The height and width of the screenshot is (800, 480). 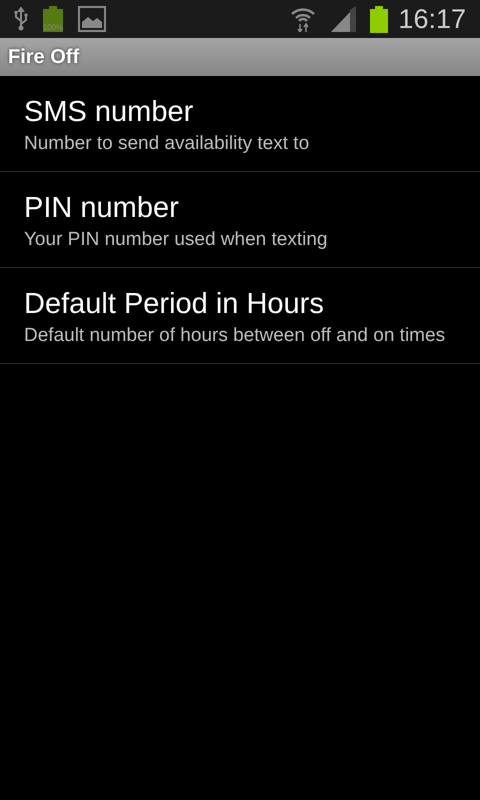 What do you see at coordinates (167, 144) in the screenshot?
I see `preference-summary: Number to send availability text to` at bounding box center [167, 144].